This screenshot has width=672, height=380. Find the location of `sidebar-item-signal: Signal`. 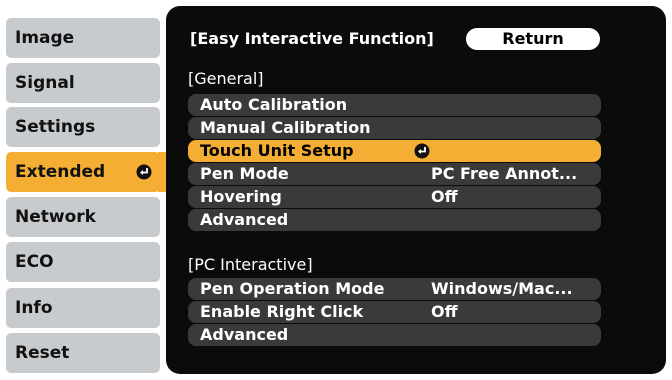

sidebar-item-signal: Signal is located at coordinates (83, 83).